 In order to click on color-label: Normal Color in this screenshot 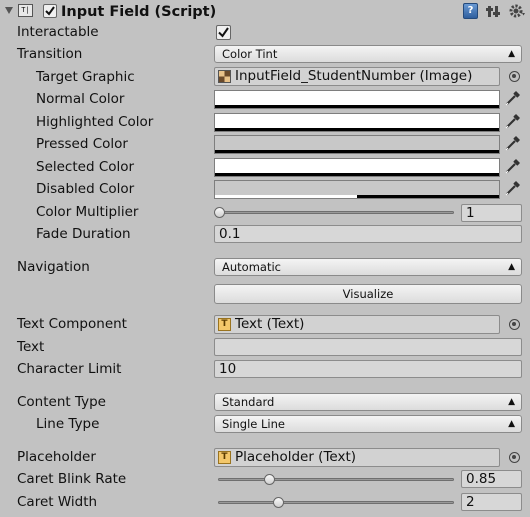, I will do `click(80, 99)`.